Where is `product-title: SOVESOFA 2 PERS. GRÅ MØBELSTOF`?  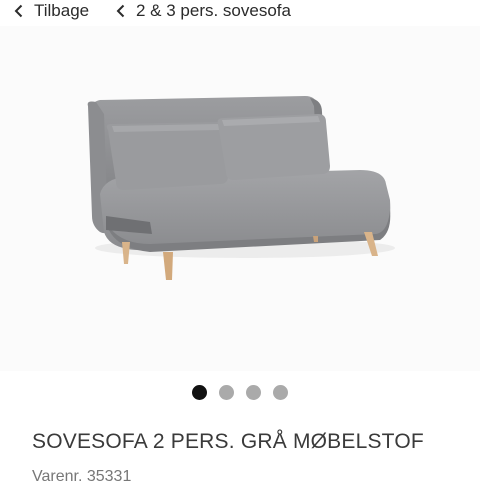
product-title: SOVESOFA 2 PERS. GRÅ MØBELSTOF is located at coordinates (228, 441).